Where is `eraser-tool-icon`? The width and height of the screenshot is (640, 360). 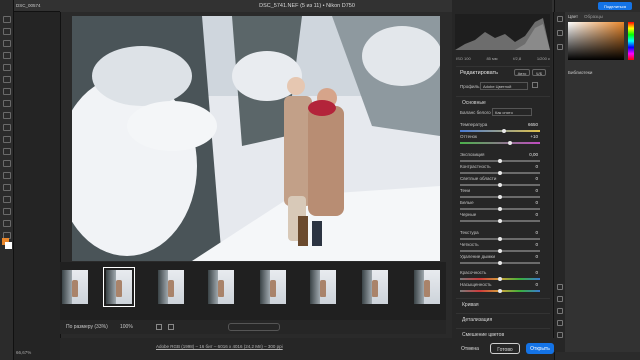 eraser-tool-icon is located at coordinates (7, 151).